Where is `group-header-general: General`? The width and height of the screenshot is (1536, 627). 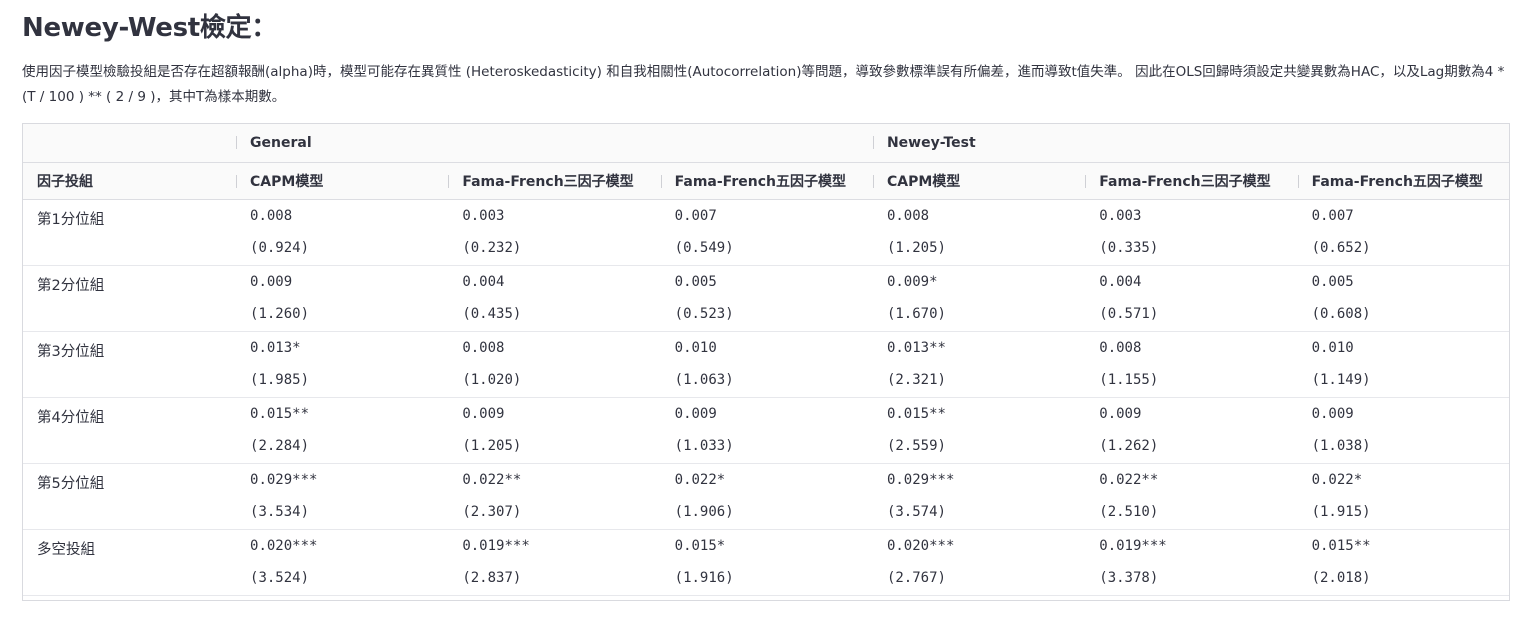
group-header-general: General is located at coordinates (554, 143).